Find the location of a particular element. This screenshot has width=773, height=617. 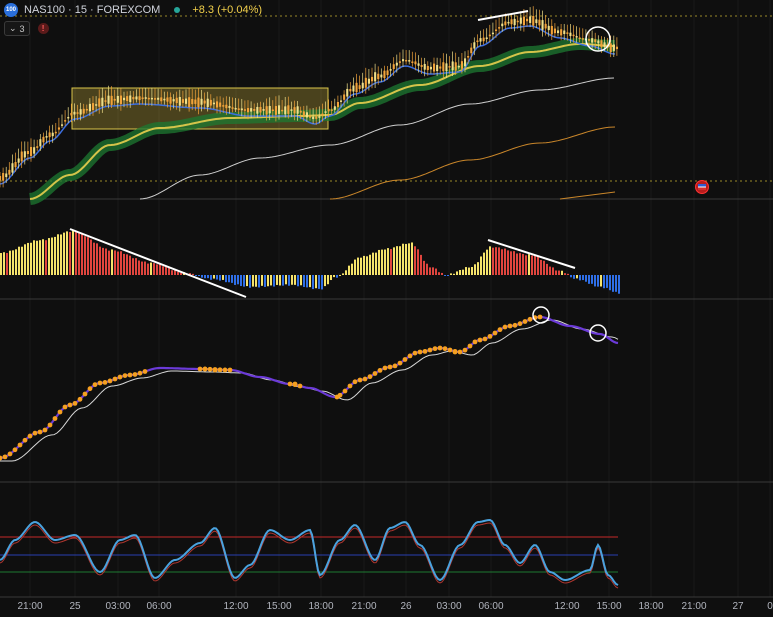

indicator-toolbar: ⌄ 3 ! is located at coordinates (26, 28).